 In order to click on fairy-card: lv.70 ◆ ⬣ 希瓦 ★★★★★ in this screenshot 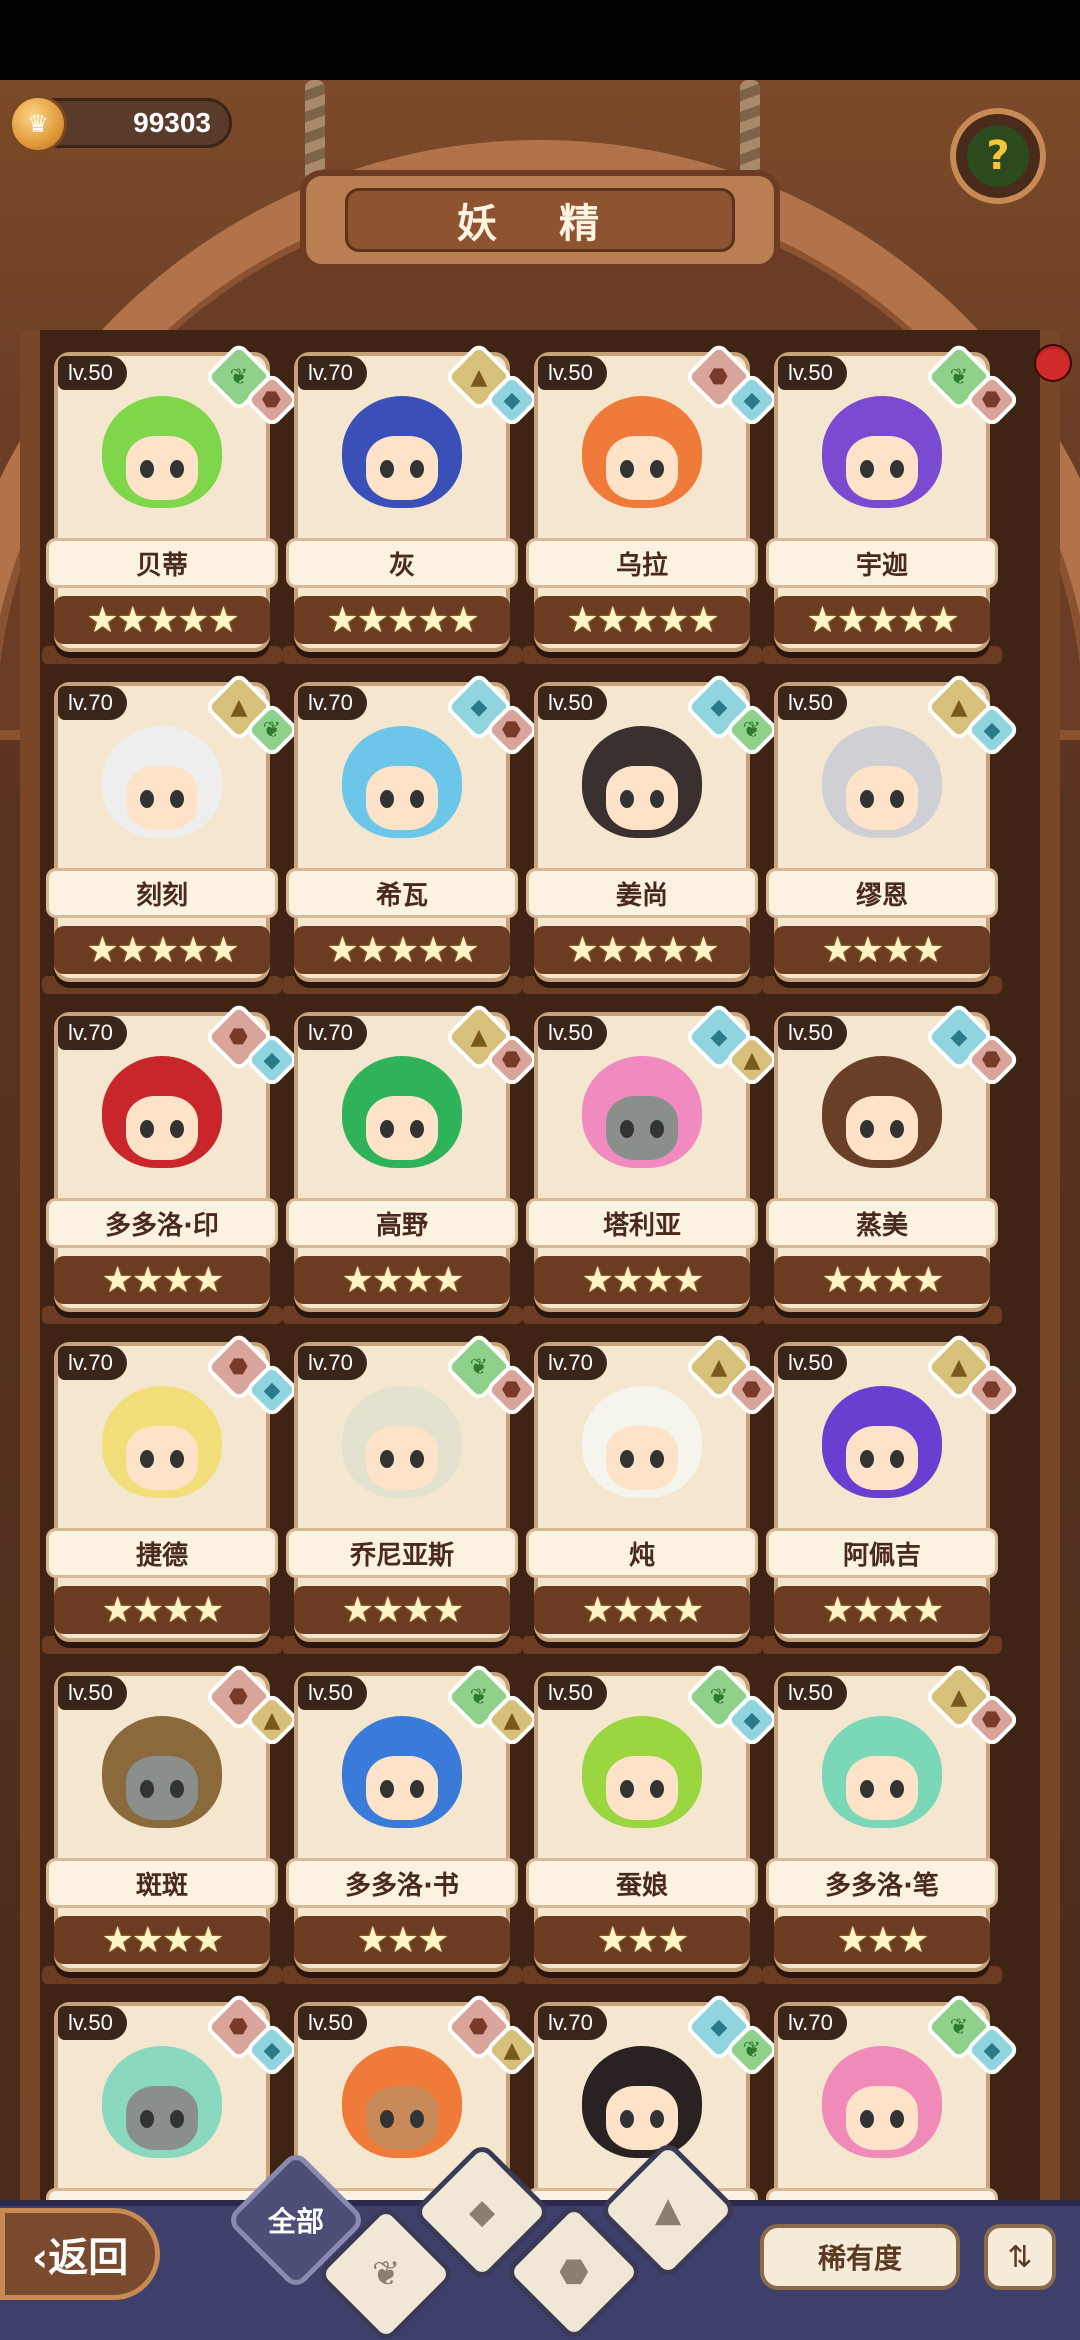, I will do `click(411, 836)`.